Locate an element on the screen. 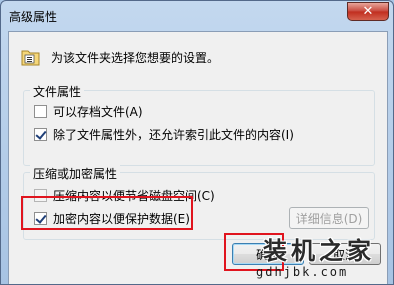 The height and width of the screenshot is (285, 394). compress-label: 压缩内容以便节省磁盘空间(C) is located at coordinates (134, 196).